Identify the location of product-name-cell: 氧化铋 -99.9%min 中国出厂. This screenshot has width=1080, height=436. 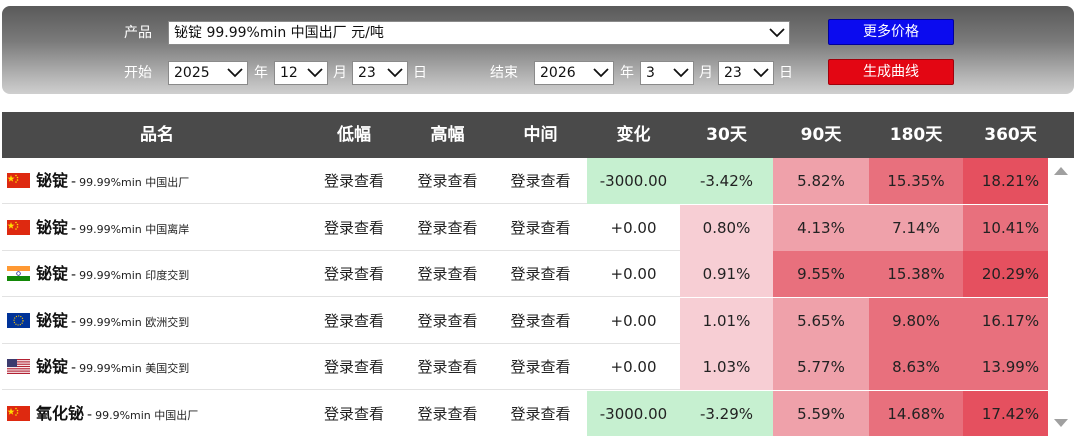
(152, 413).